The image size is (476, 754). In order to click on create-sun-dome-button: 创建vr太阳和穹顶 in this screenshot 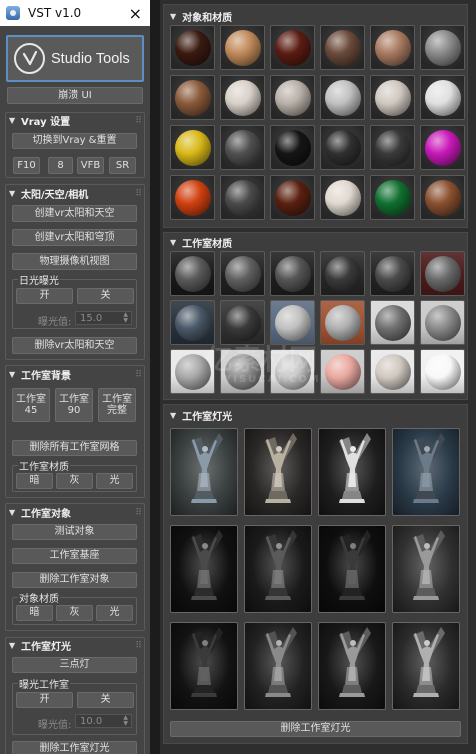, I will do `click(74, 237)`.